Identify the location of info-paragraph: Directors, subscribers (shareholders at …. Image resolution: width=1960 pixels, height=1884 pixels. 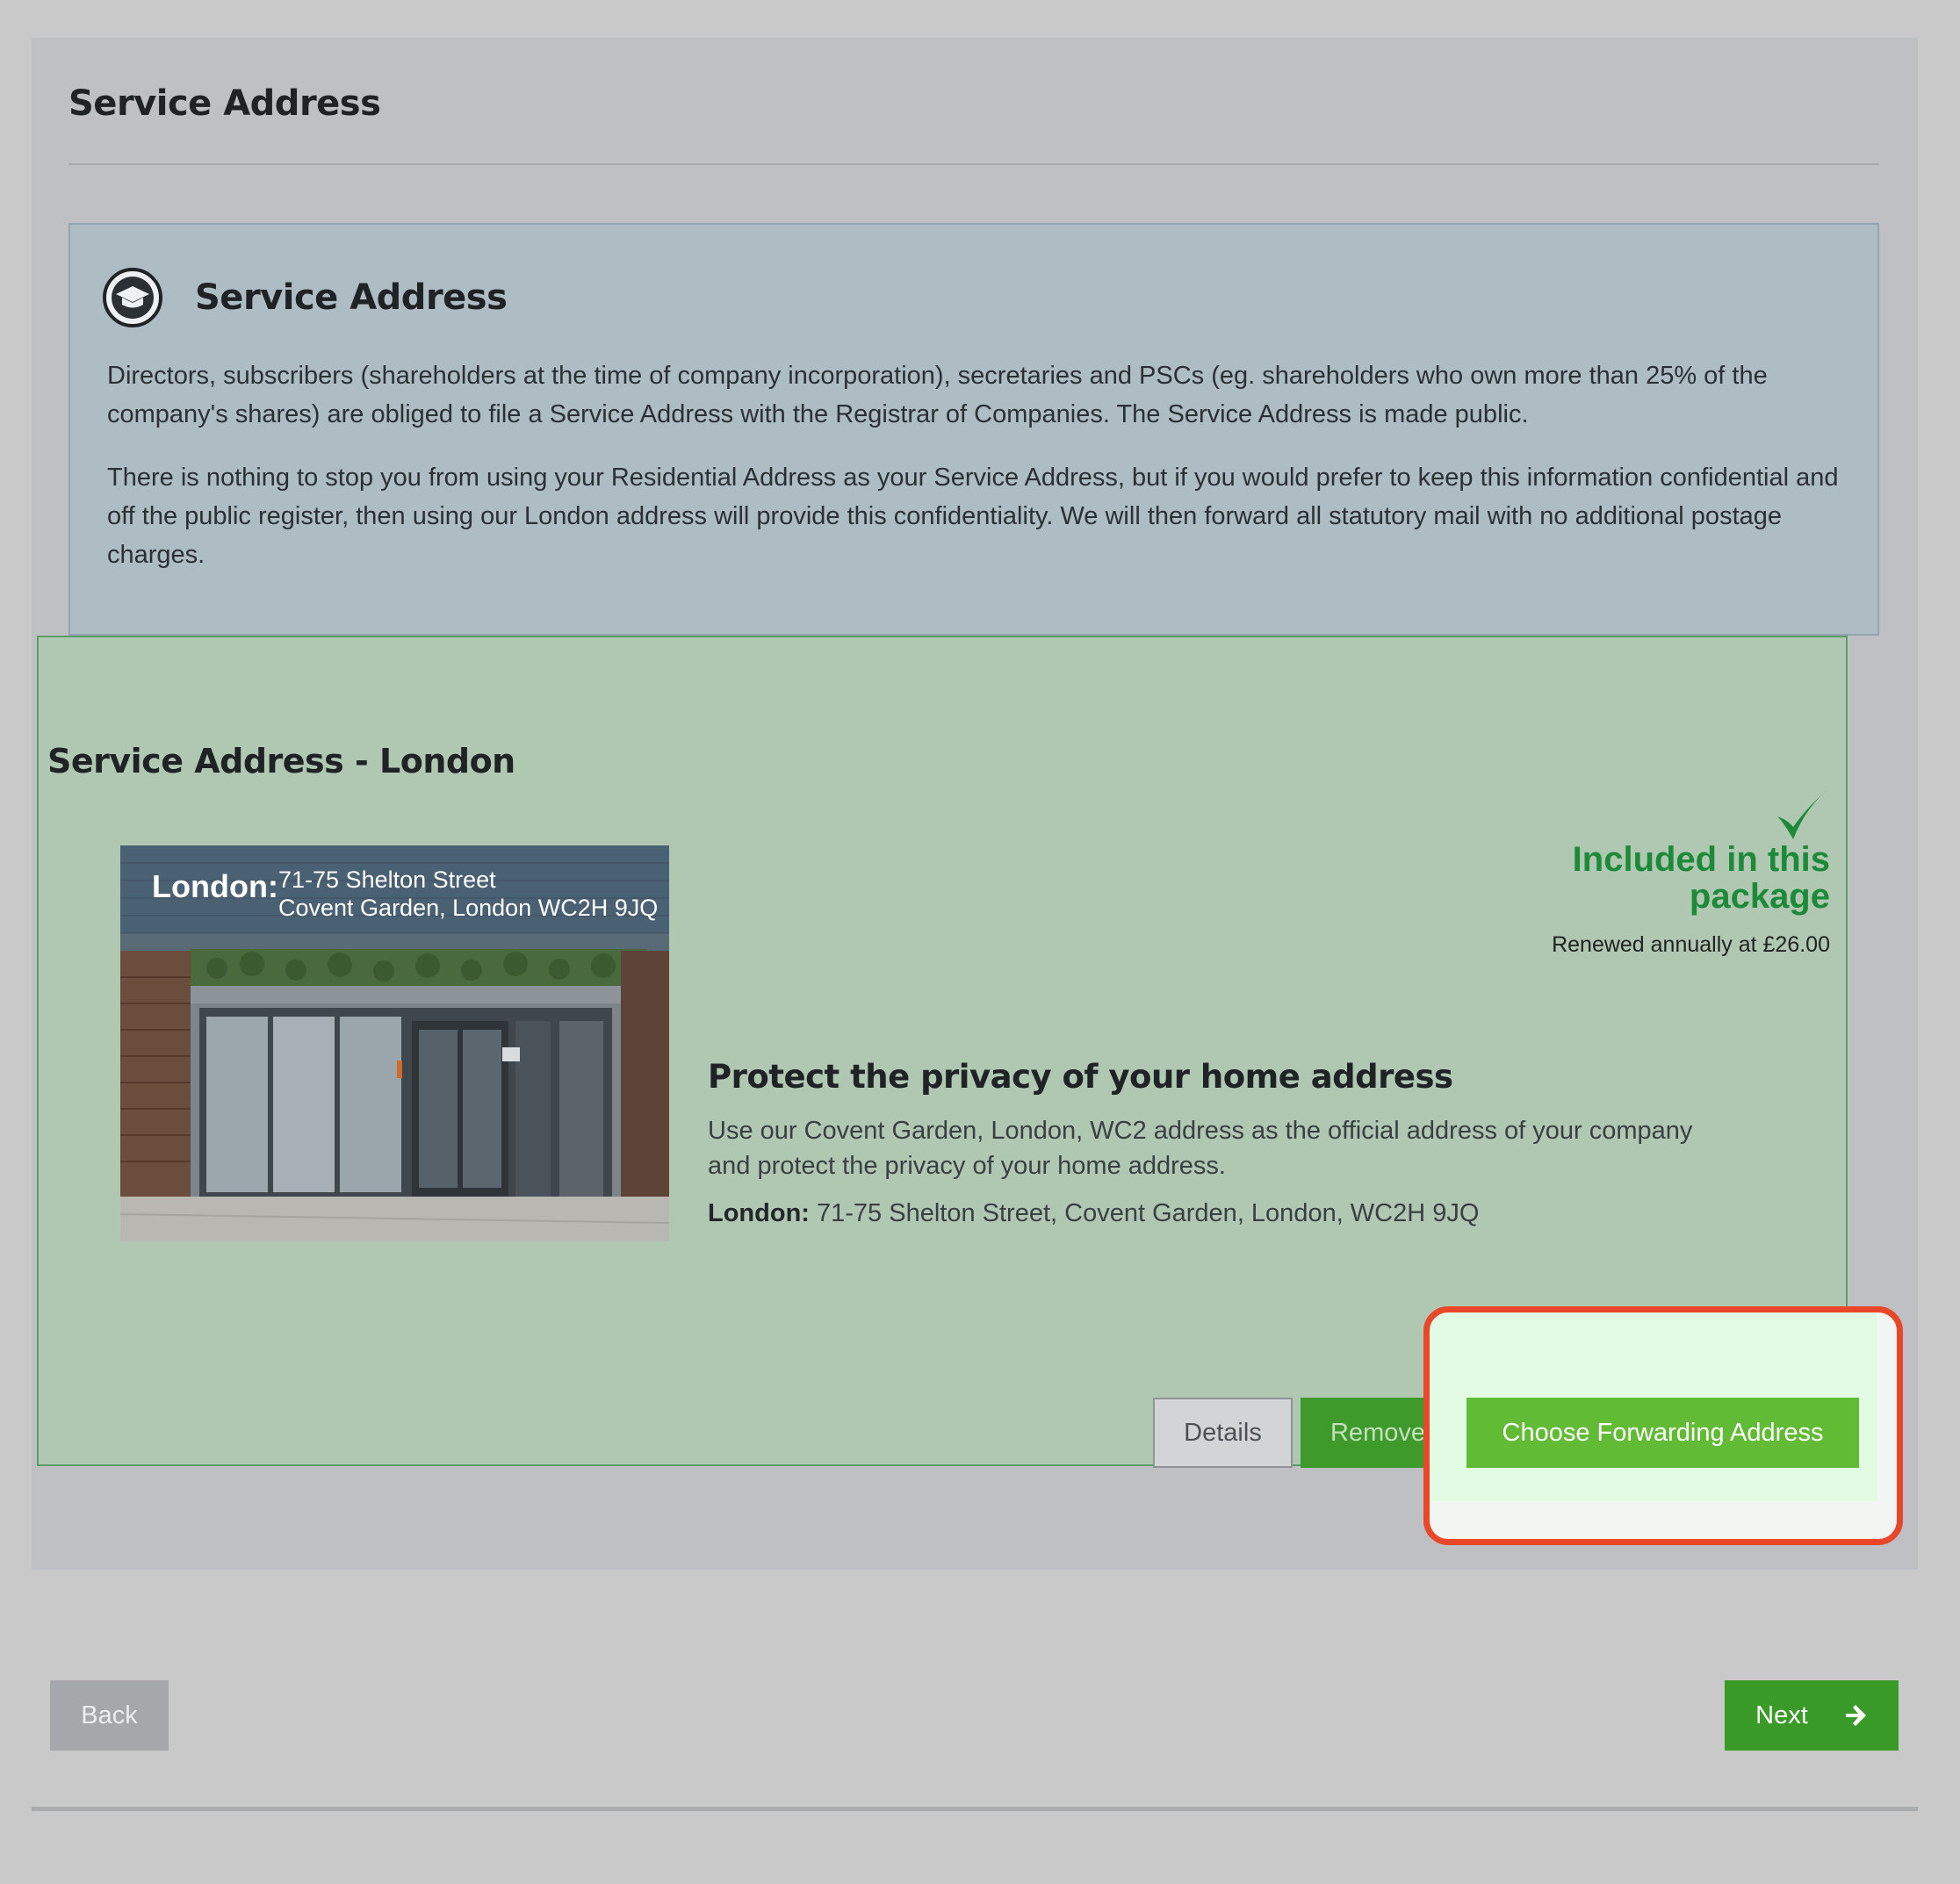
(938, 395).